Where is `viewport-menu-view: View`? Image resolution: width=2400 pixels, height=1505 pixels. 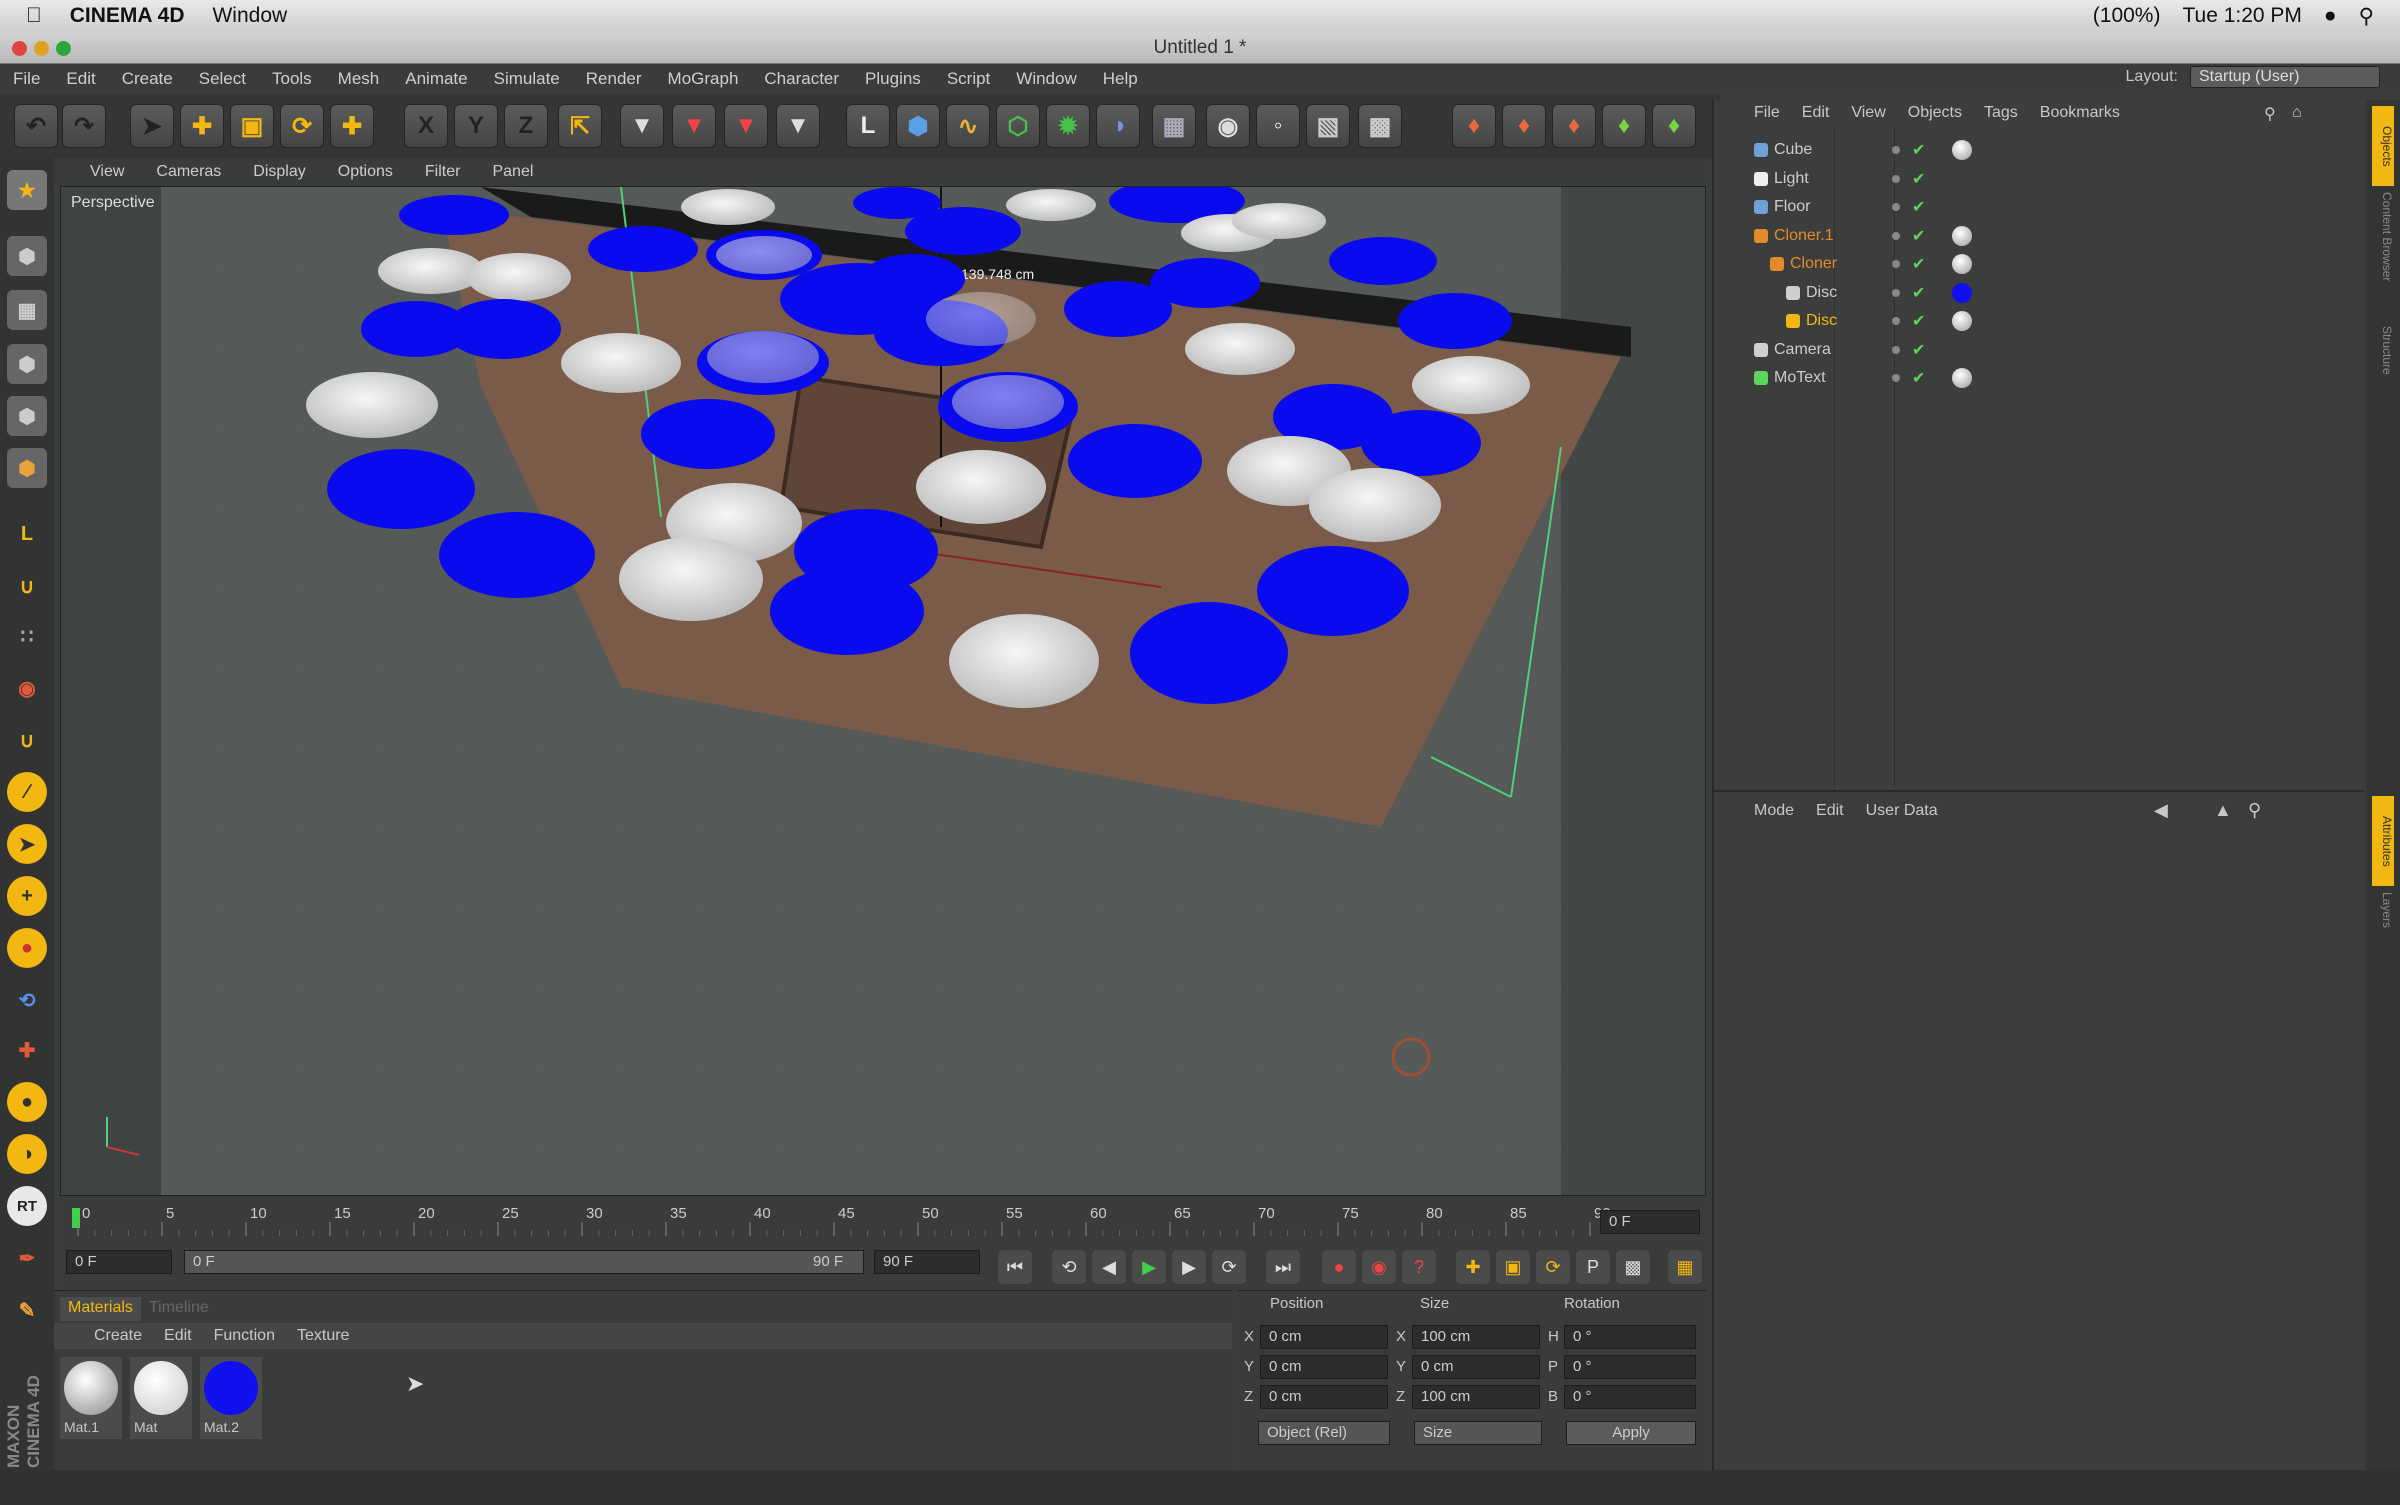
viewport-menu-view: View is located at coordinates (97, 172).